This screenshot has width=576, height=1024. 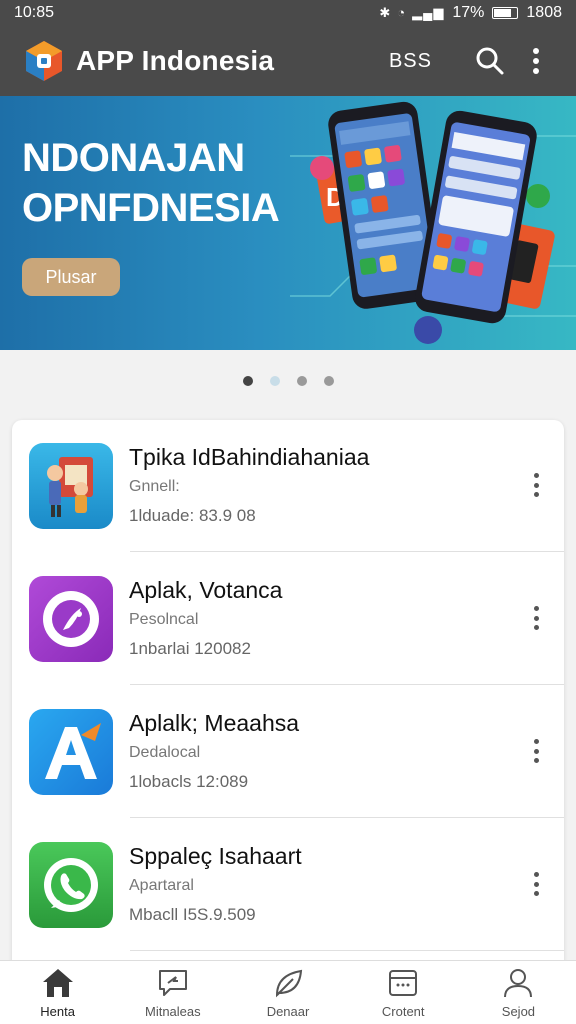 What do you see at coordinates (164, 619) in the screenshot?
I see `app-category: Pesolncal` at bounding box center [164, 619].